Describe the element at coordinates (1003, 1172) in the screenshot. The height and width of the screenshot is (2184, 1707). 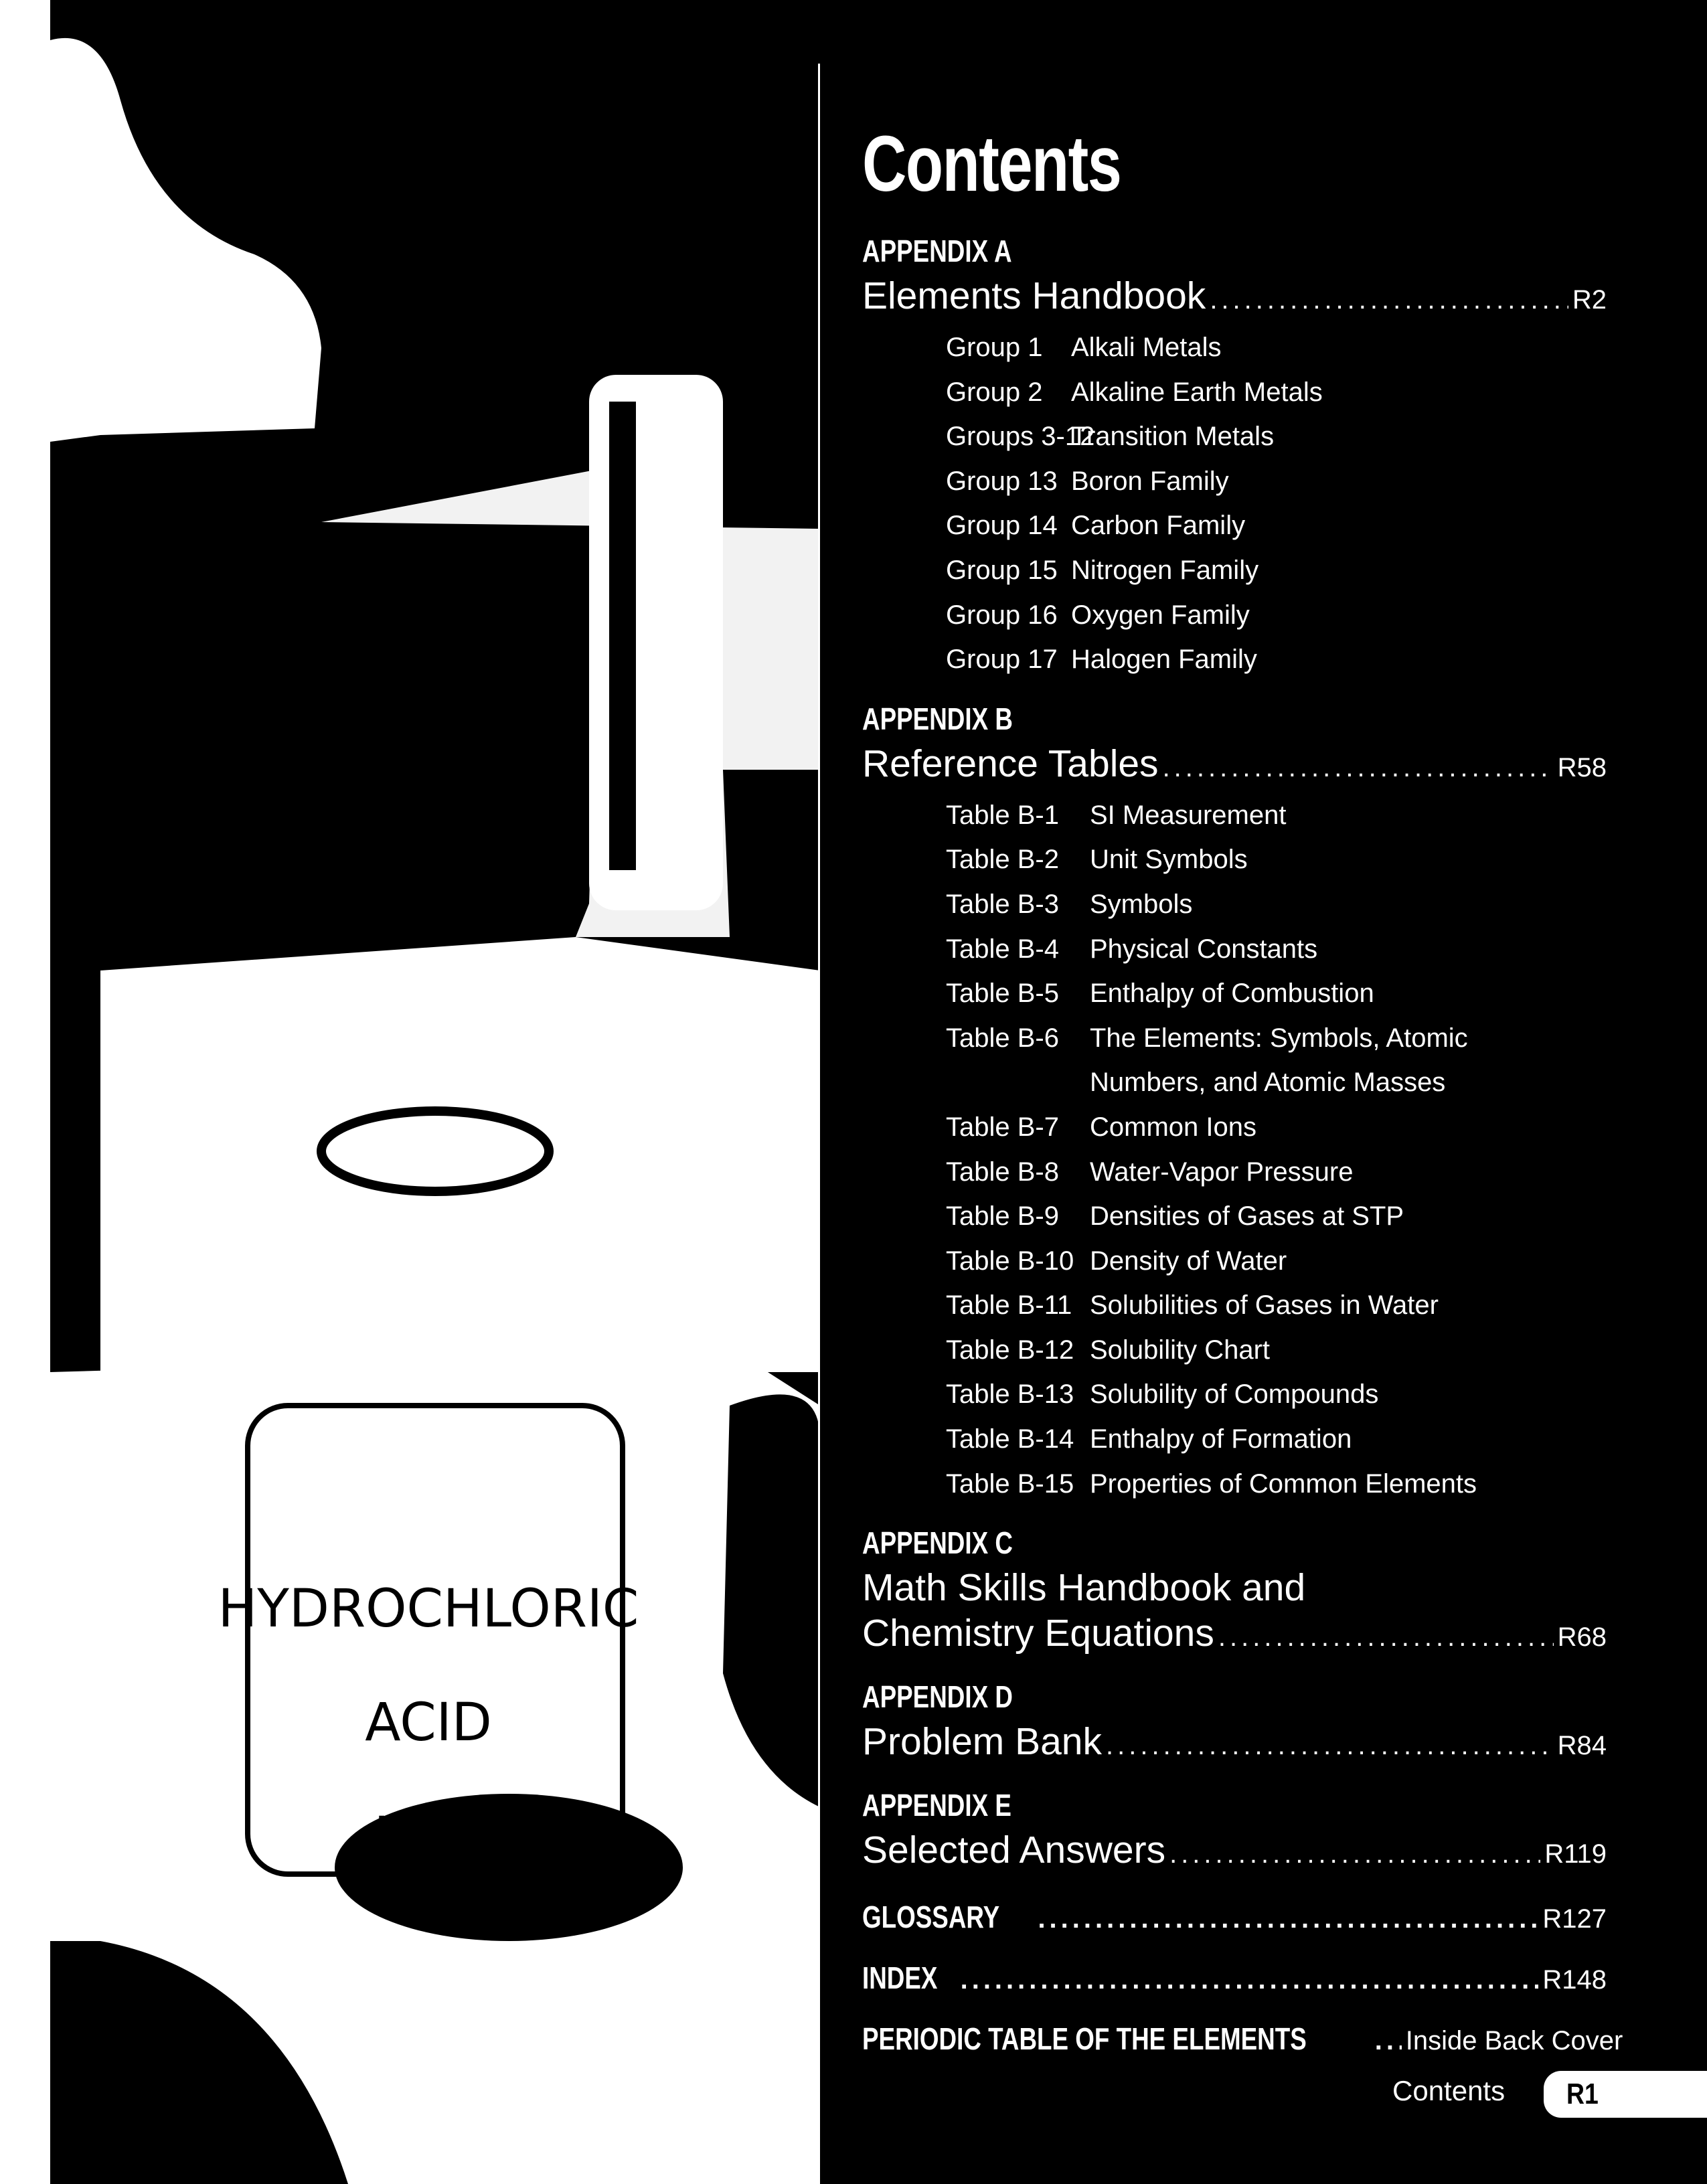
I see `subentry-key: Table B-8` at that location.